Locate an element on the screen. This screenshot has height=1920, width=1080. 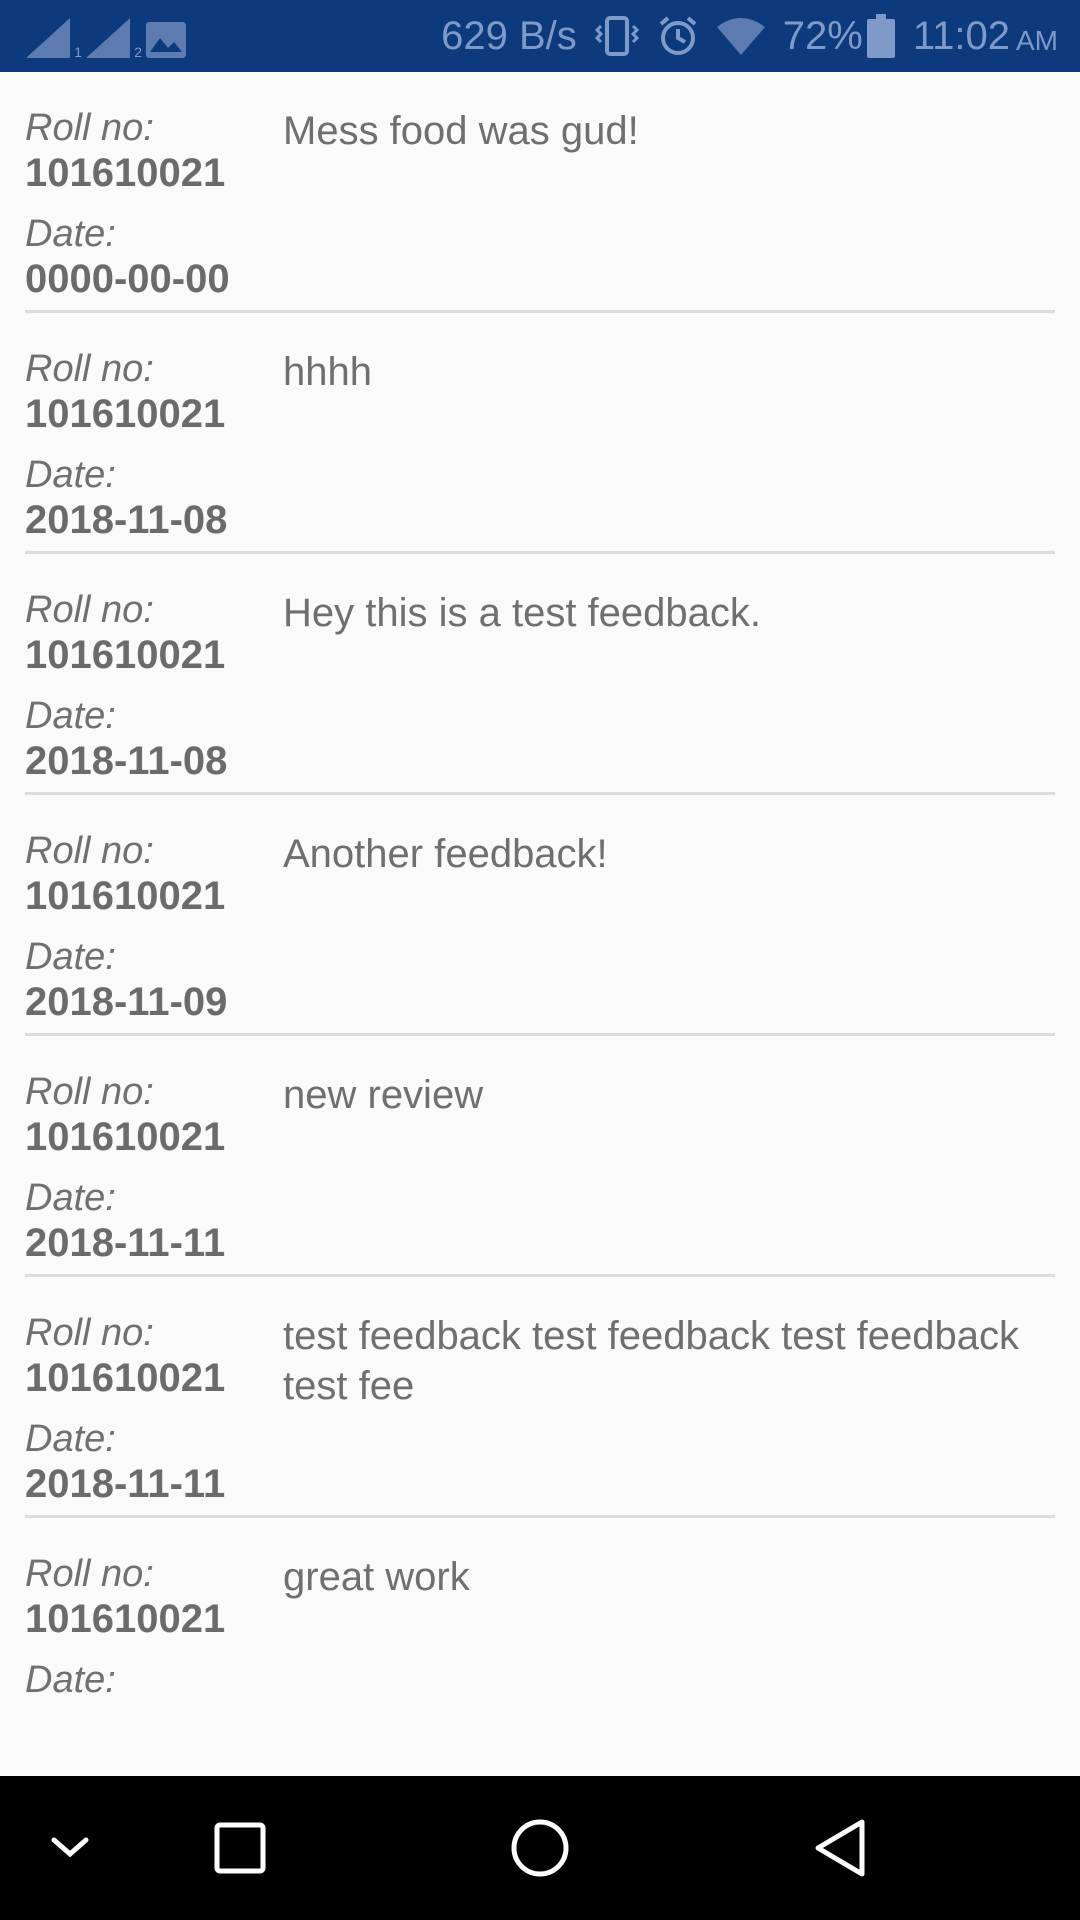
list-item: Roll no: 101610021 Date: 2018-11-08 hhhh is located at coordinates (540, 433).